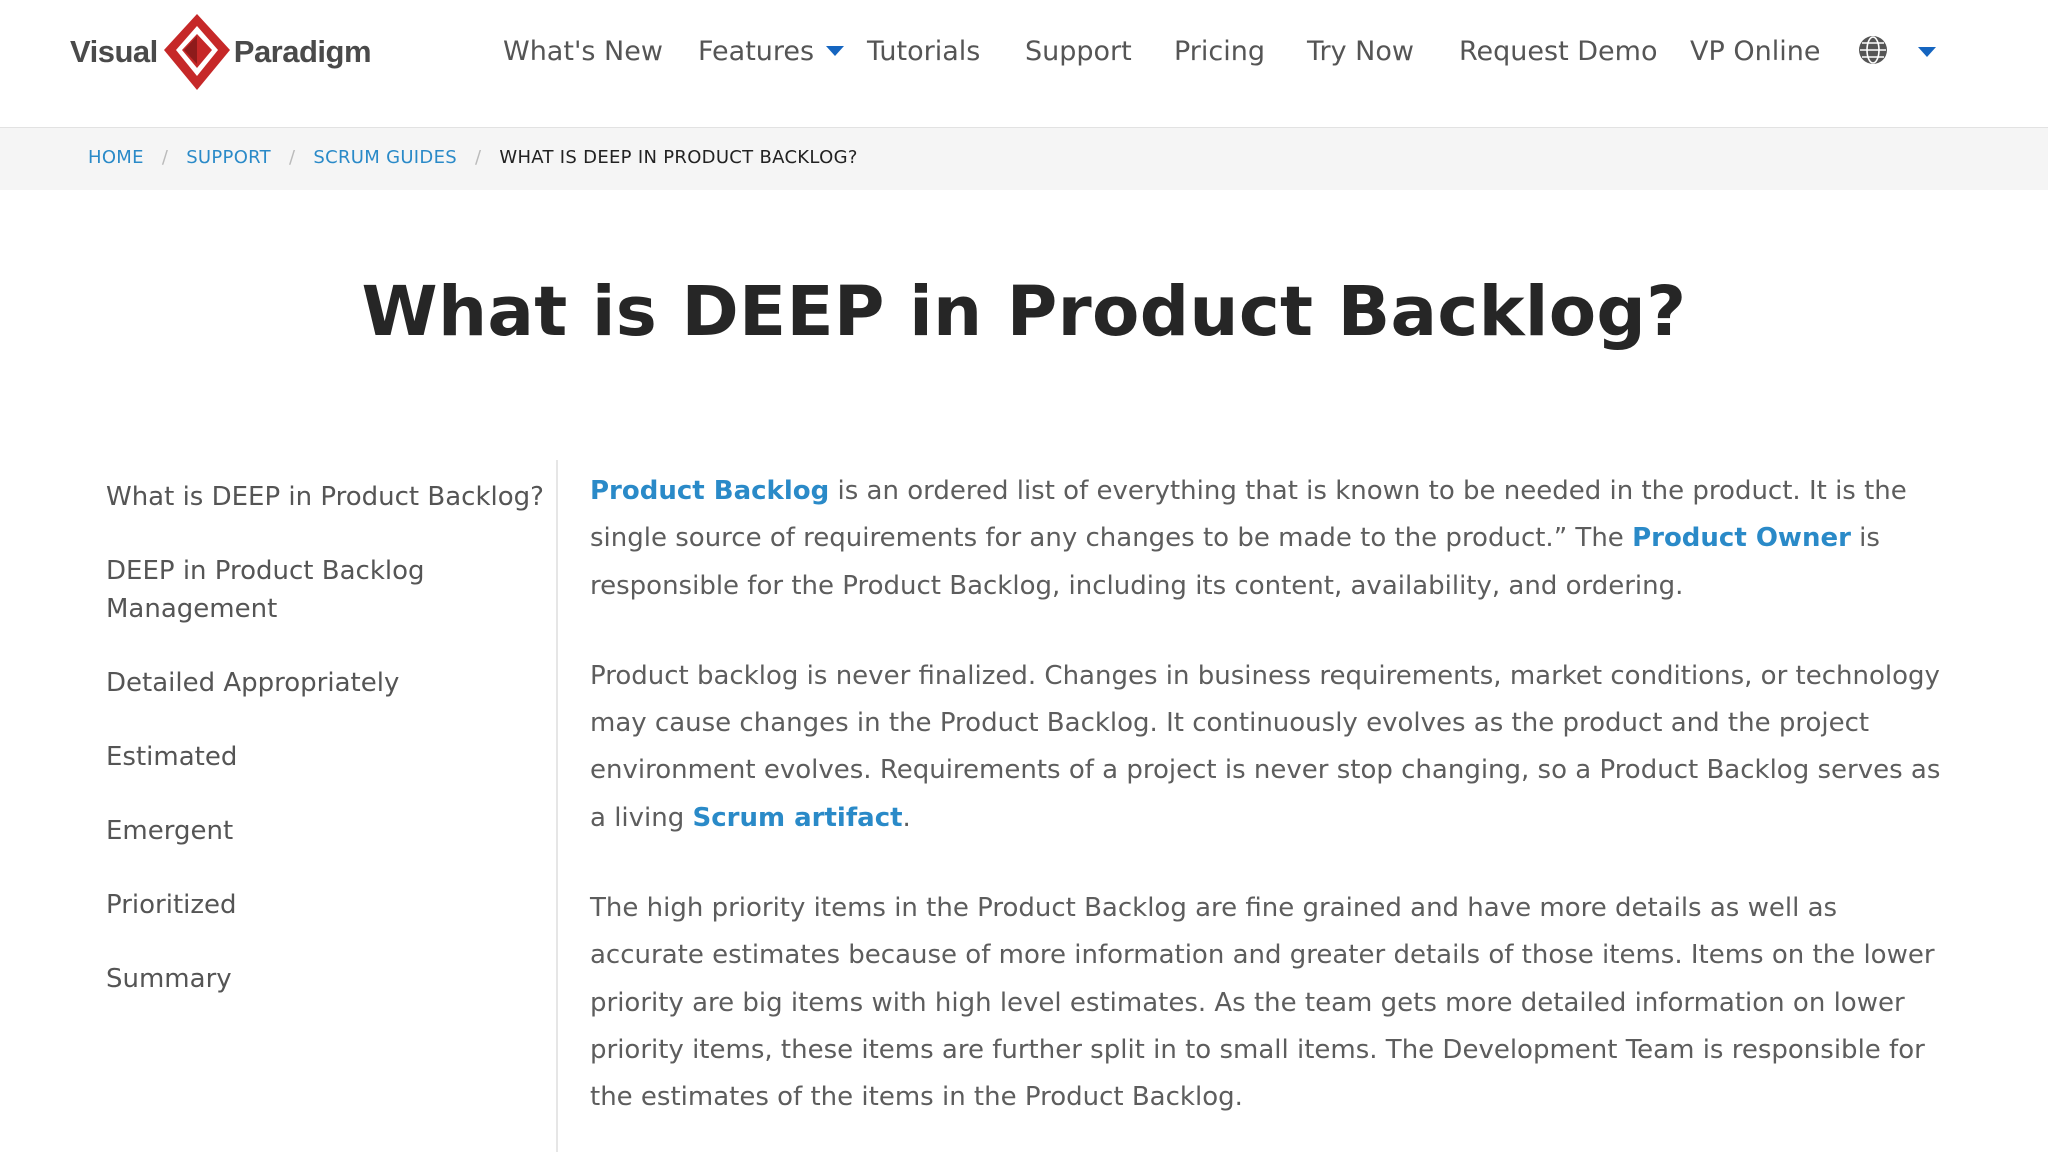 This screenshot has height=1165, width=2048. I want to click on nav-try-now: Try Now, so click(1360, 51).